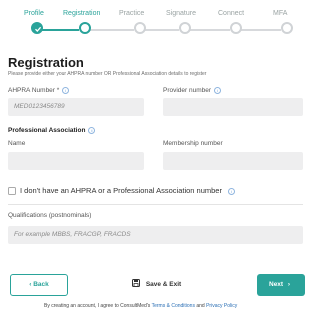 The height and width of the screenshot is (310, 320). I want to click on step-circle-profile, so click(37, 28).